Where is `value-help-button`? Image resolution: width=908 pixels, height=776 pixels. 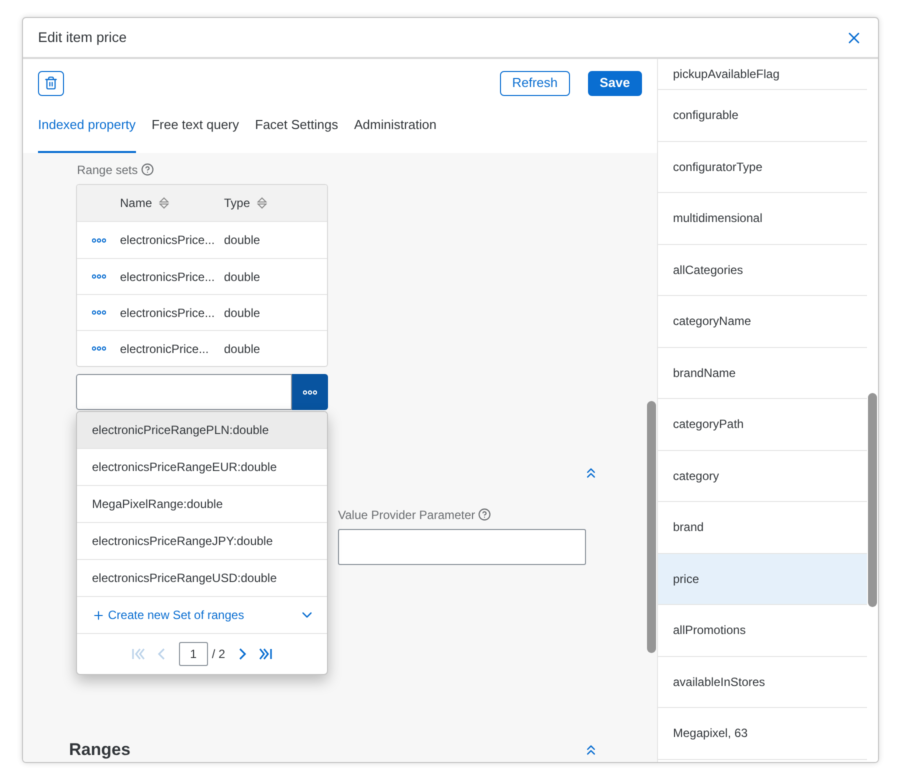
value-help-button is located at coordinates (310, 392).